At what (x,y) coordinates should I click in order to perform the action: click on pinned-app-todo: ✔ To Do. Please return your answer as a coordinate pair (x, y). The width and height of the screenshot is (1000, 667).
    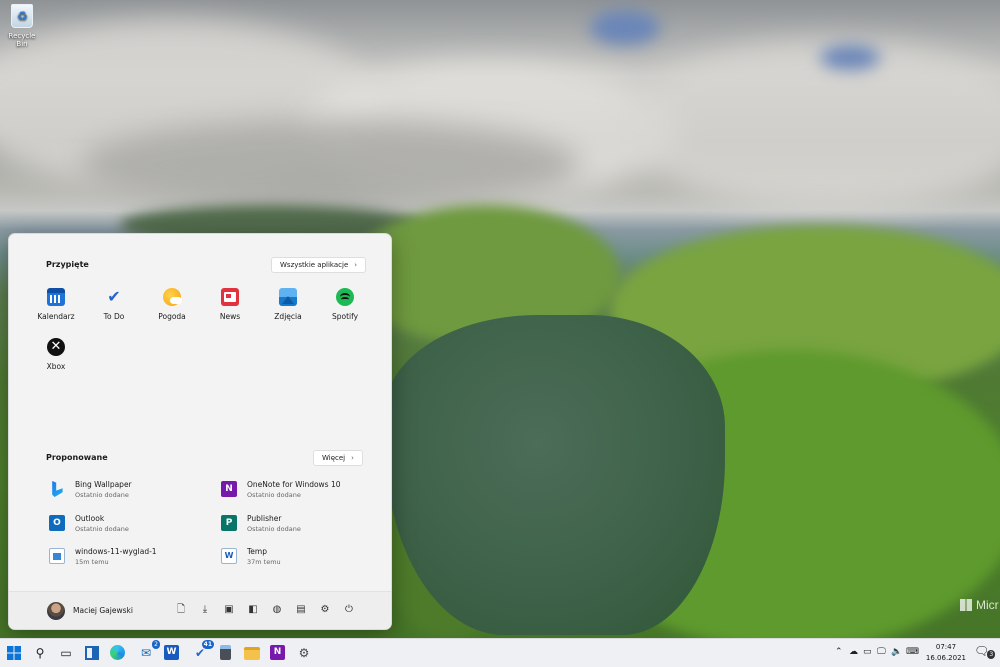
    Looking at the image, I should click on (114, 304).